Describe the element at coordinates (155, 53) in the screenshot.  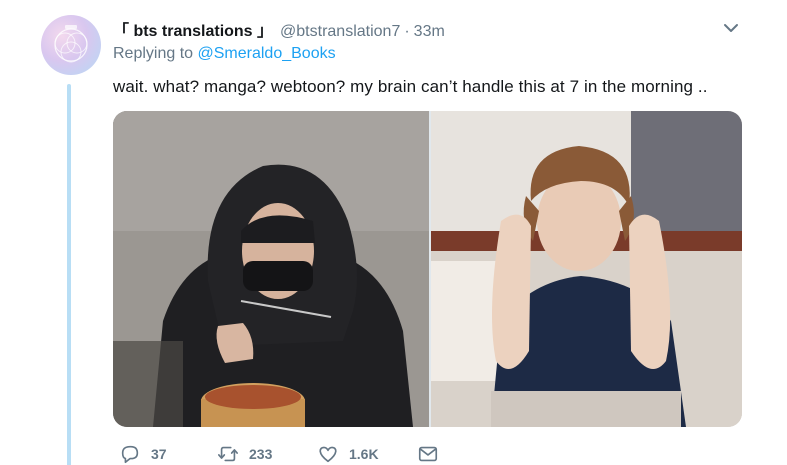
I see `replying-to-label: Replying to` at that location.